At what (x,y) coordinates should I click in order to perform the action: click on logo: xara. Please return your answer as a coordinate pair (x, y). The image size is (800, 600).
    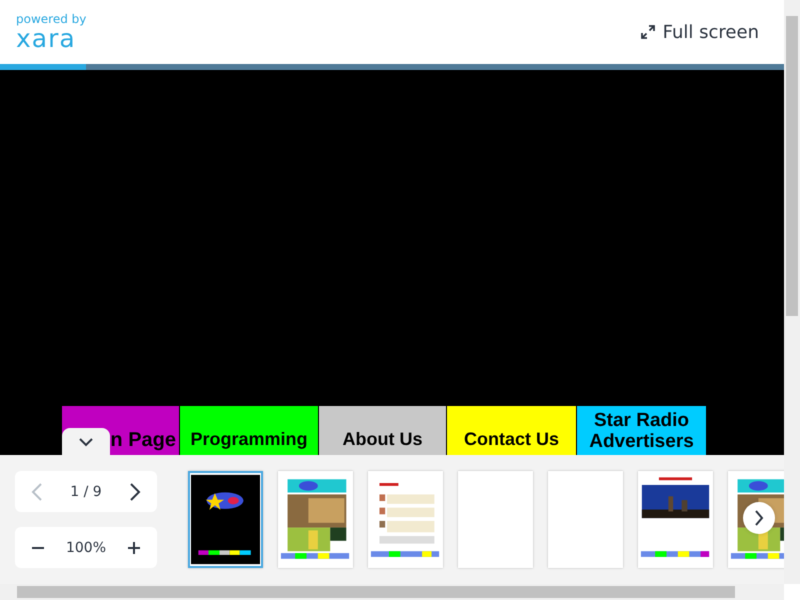
    Looking at the image, I should click on (46, 39).